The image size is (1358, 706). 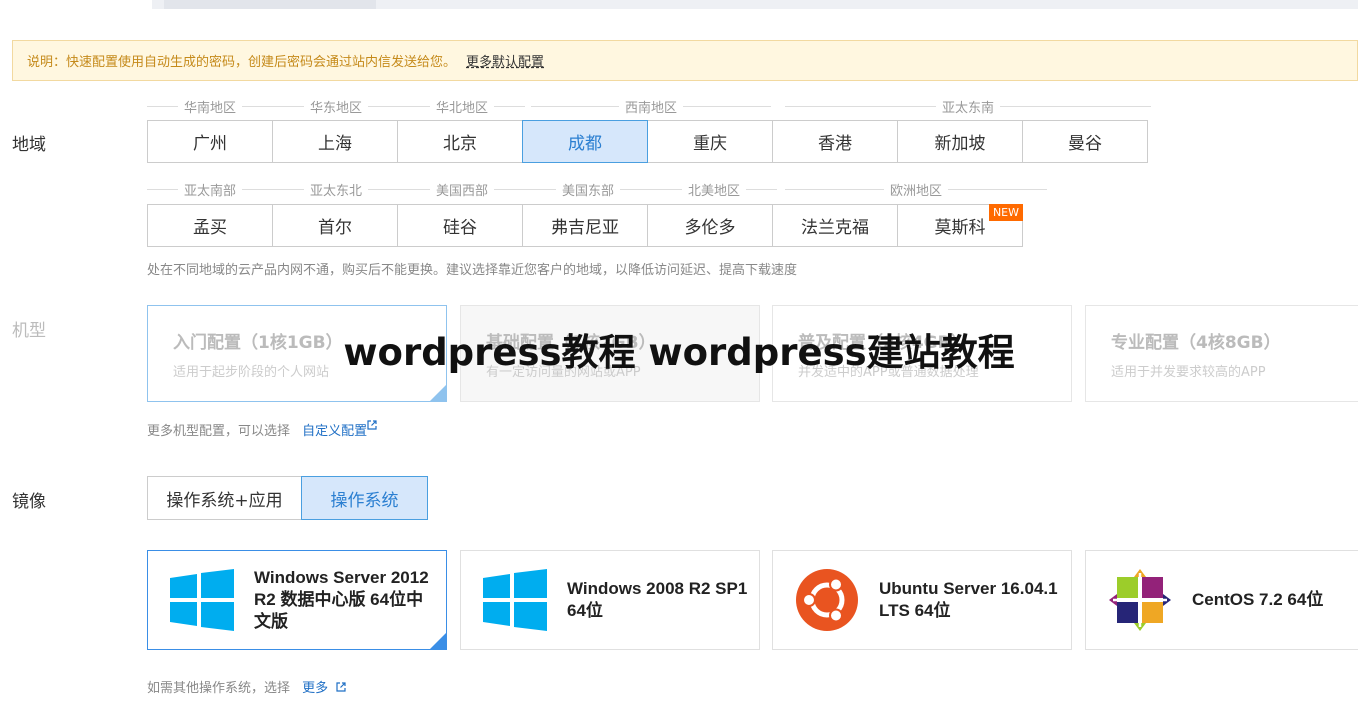 I want to click on city-option: 多伦多, so click(x=710, y=225).